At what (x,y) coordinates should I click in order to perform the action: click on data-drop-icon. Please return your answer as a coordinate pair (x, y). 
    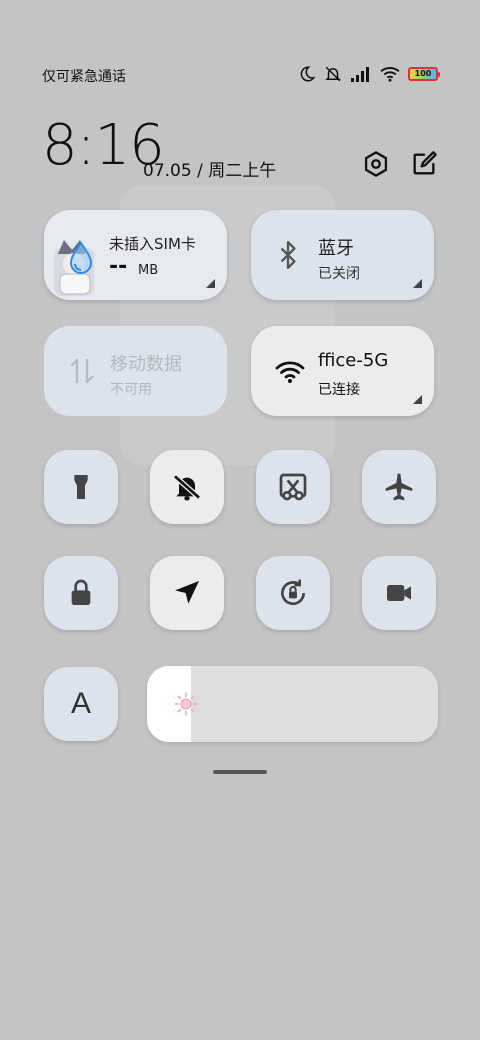
    Looking at the image, I should click on (81, 257).